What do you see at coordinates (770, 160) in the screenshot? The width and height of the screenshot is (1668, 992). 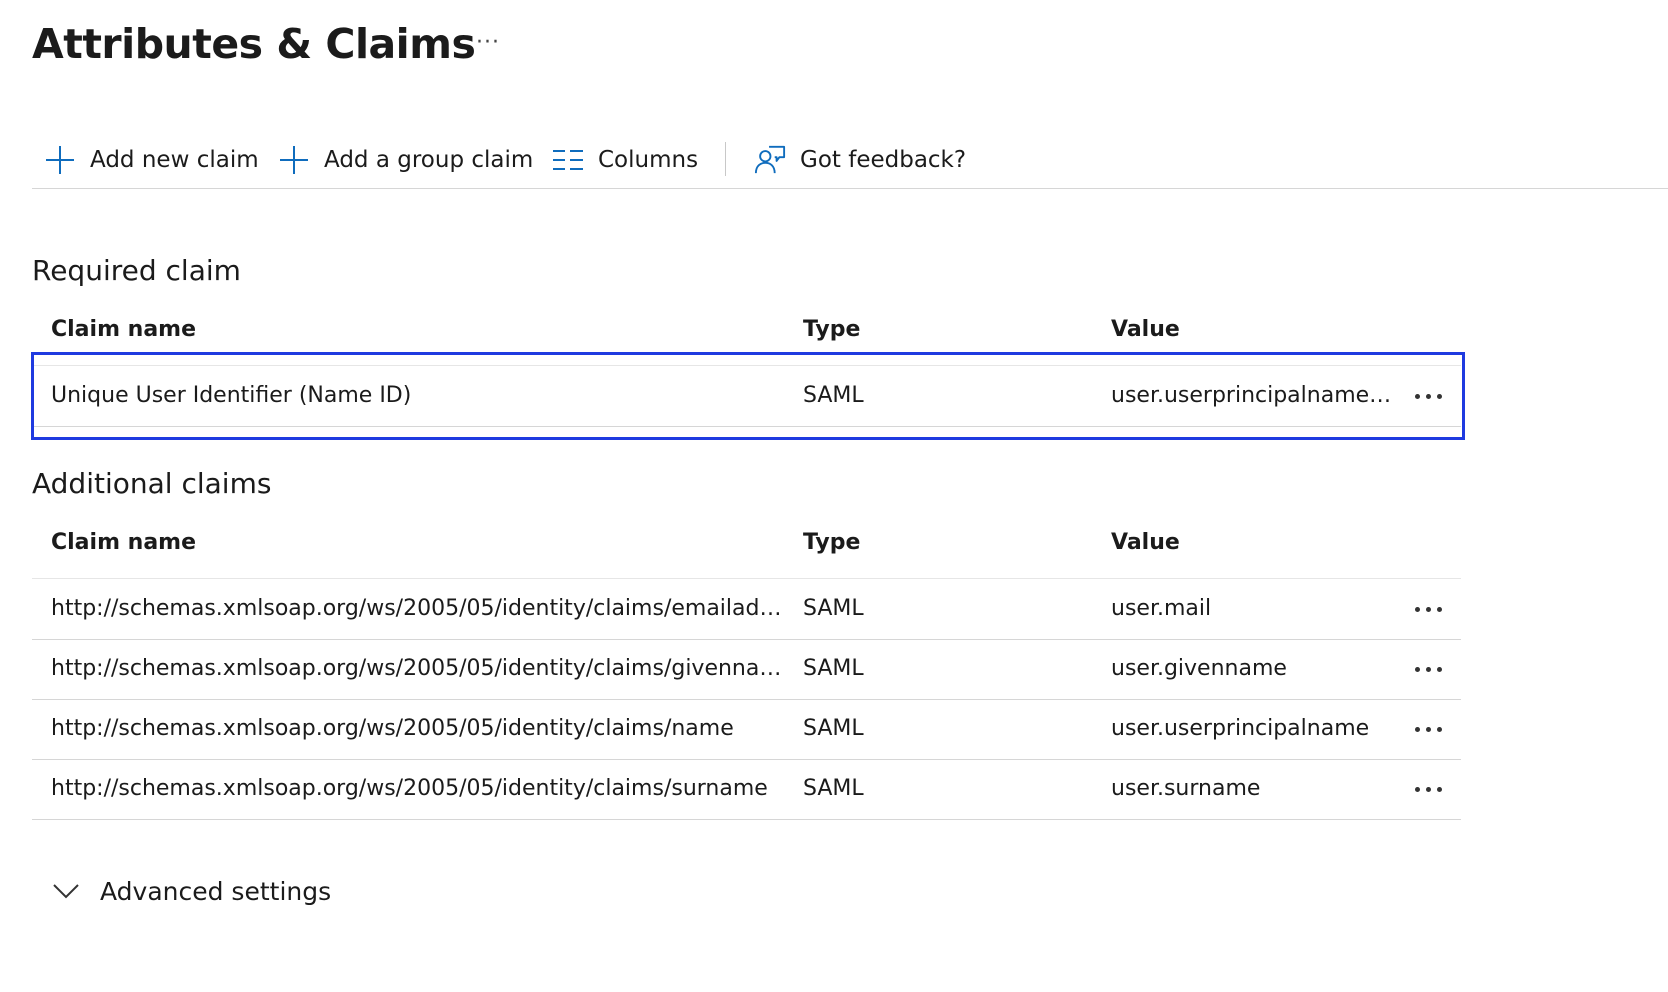 I see `feedback-icon` at bounding box center [770, 160].